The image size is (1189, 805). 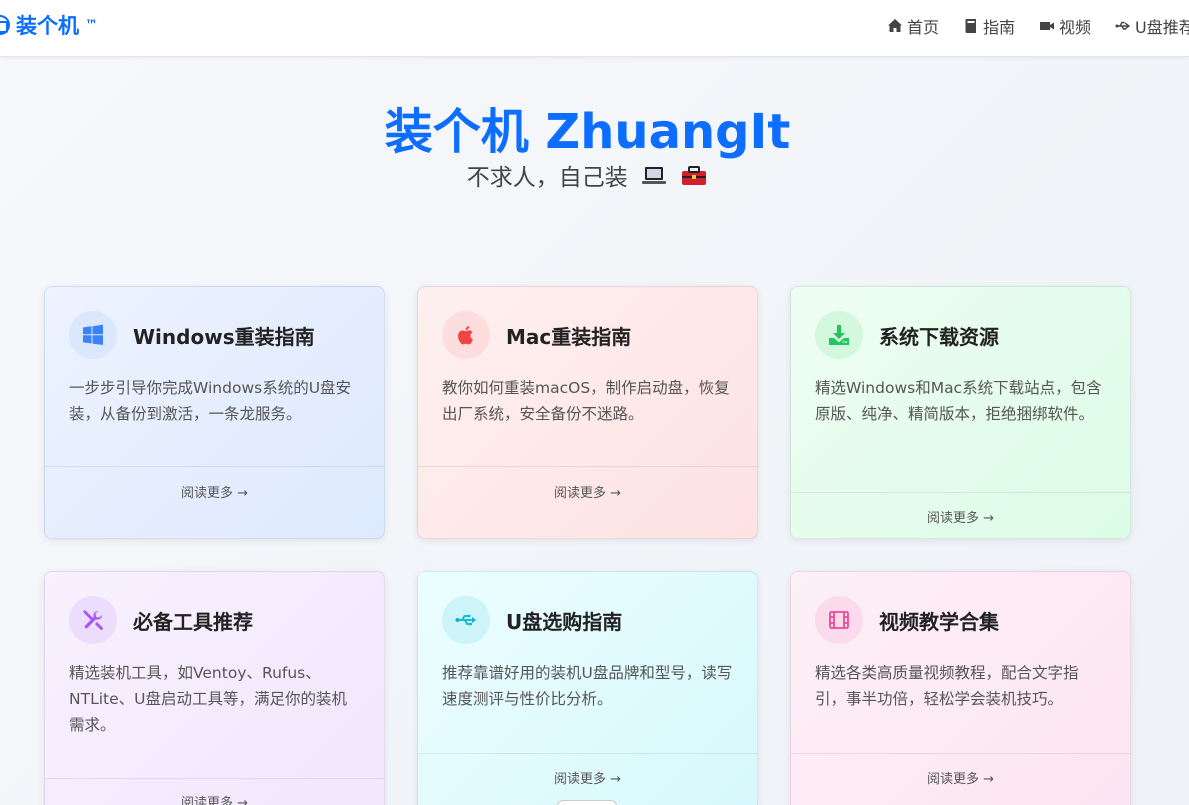 I want to click on nav-home: 首页, so click(x=913, y=26).